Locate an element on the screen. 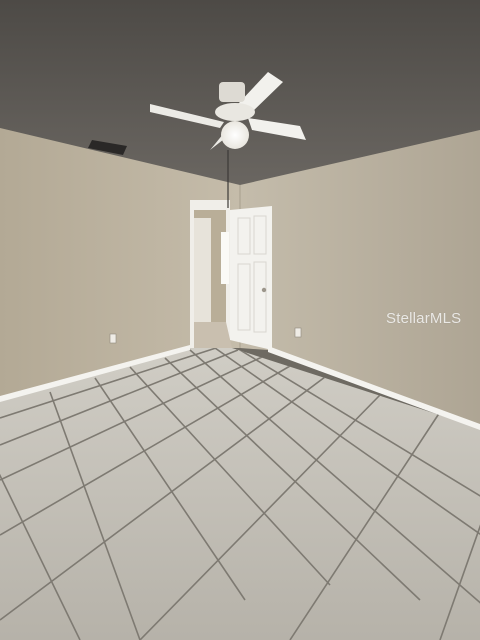 The height and width of the screenshot is (640, 480). left-outlet is located at coordinates (113, 338).